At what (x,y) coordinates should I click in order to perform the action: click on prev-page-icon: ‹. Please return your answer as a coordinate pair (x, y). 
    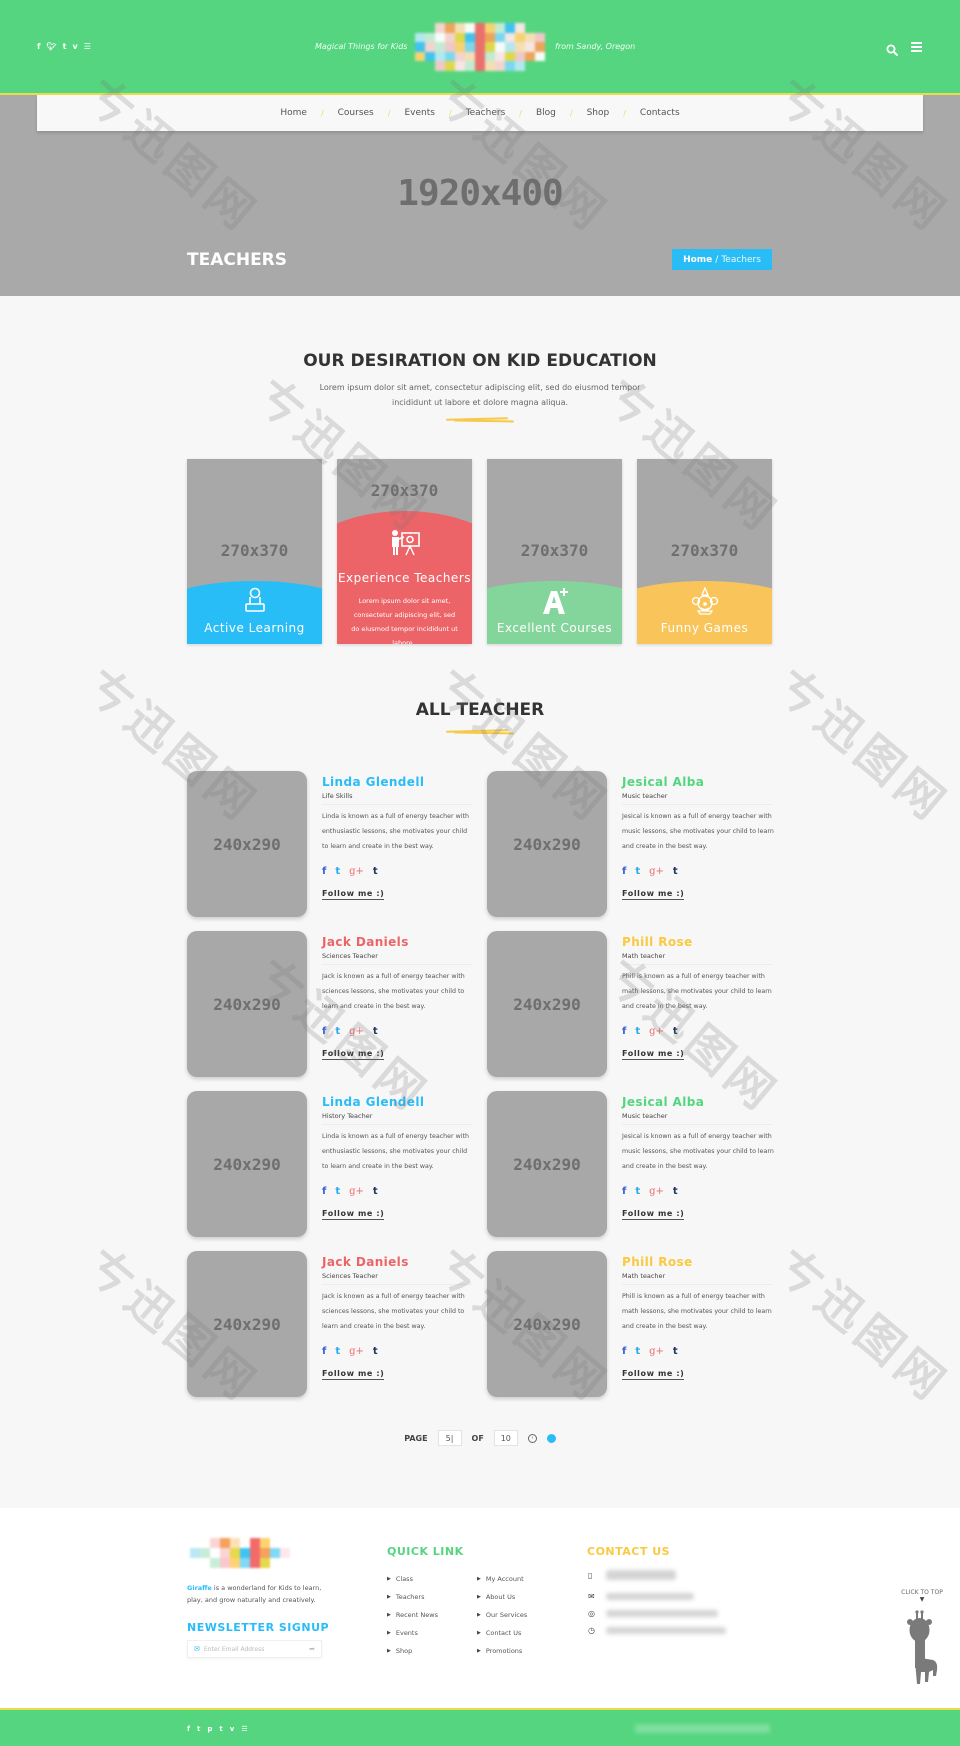
    Looking at the image, I should click on (532, 1438).